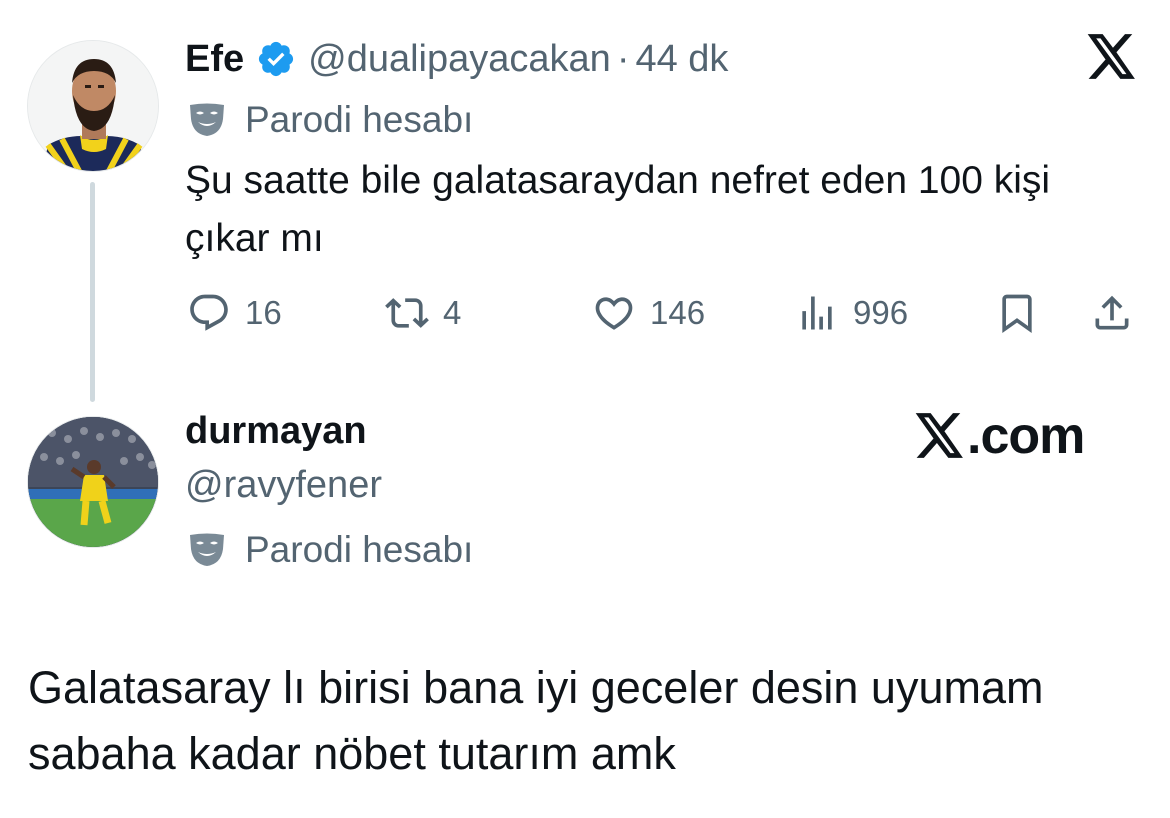 Image resolution: width=1170 pixels, height=818 pixels. What do you see at coordinates (234, 313) in the screenshot?
I see `reply-button: 16` at bounding box center [234, 313].